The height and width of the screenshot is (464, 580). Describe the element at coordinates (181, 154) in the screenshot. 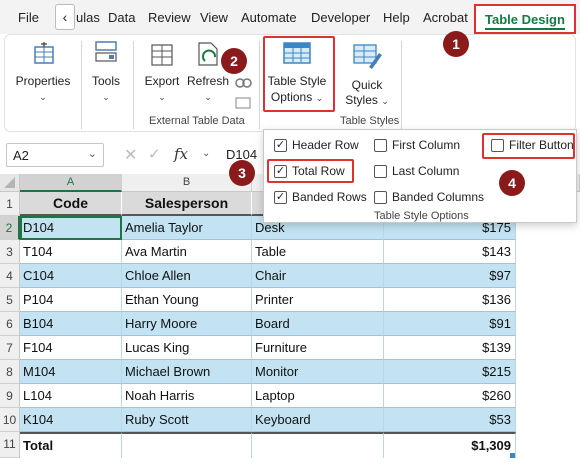

I see `insert-function-button: fx` at that location.